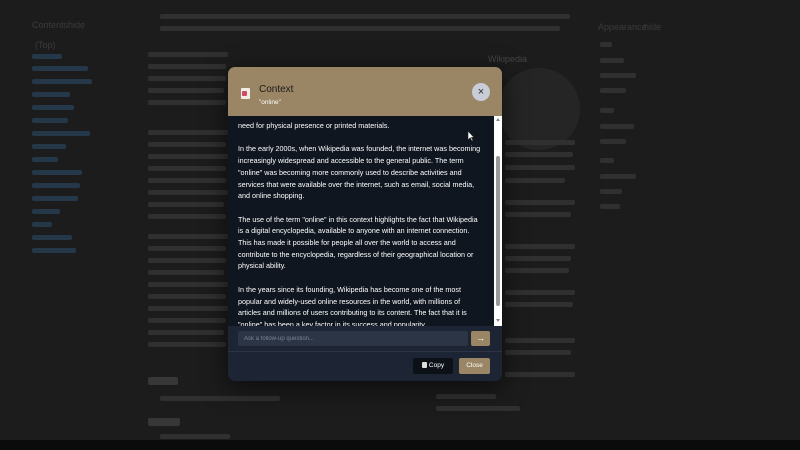  Describe the element at coordinates (276, 89) in the screenshot. I see `modal-title: Context` at that location.